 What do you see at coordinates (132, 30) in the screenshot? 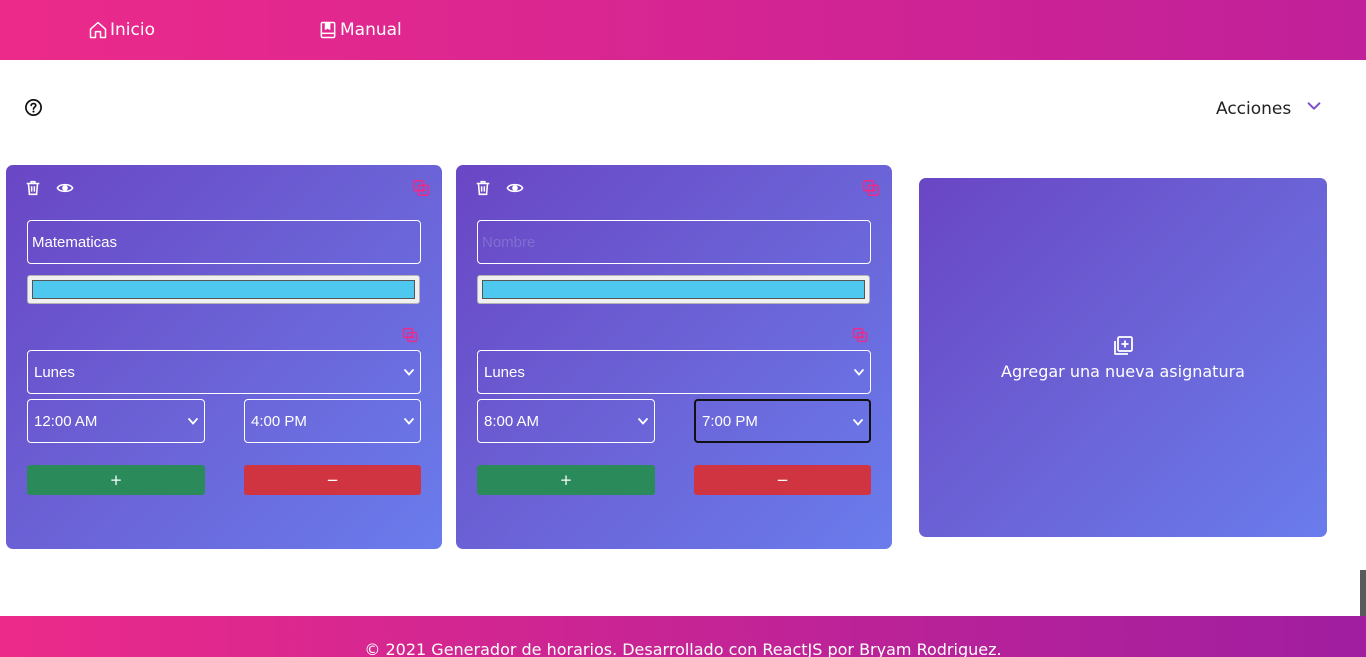
I see `nav-home-label: Inicio` at bounding box center [132, 30].